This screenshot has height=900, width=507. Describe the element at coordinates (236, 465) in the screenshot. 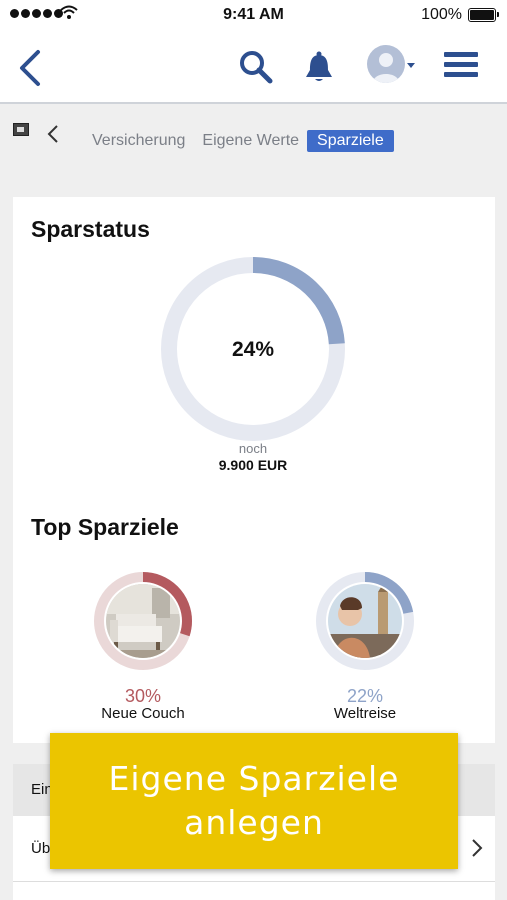

I see `remaining-value: 9.900` at that location.